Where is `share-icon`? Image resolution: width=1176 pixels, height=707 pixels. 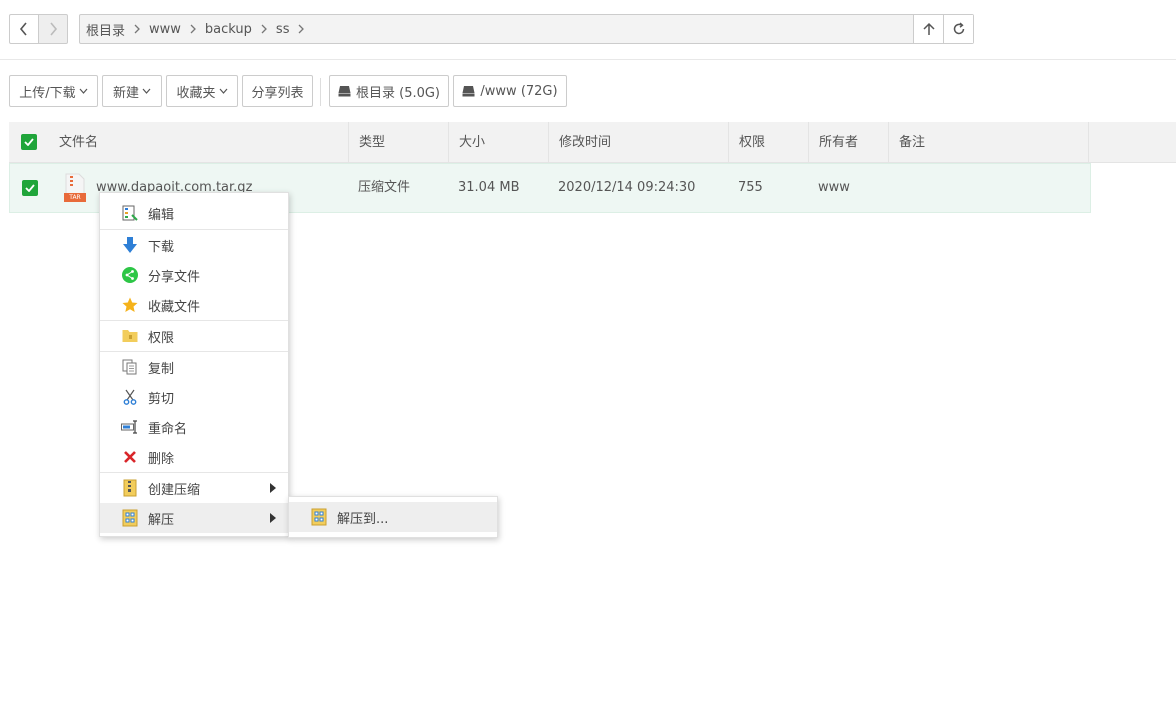 share-icon is located at coordinates (130, 275).